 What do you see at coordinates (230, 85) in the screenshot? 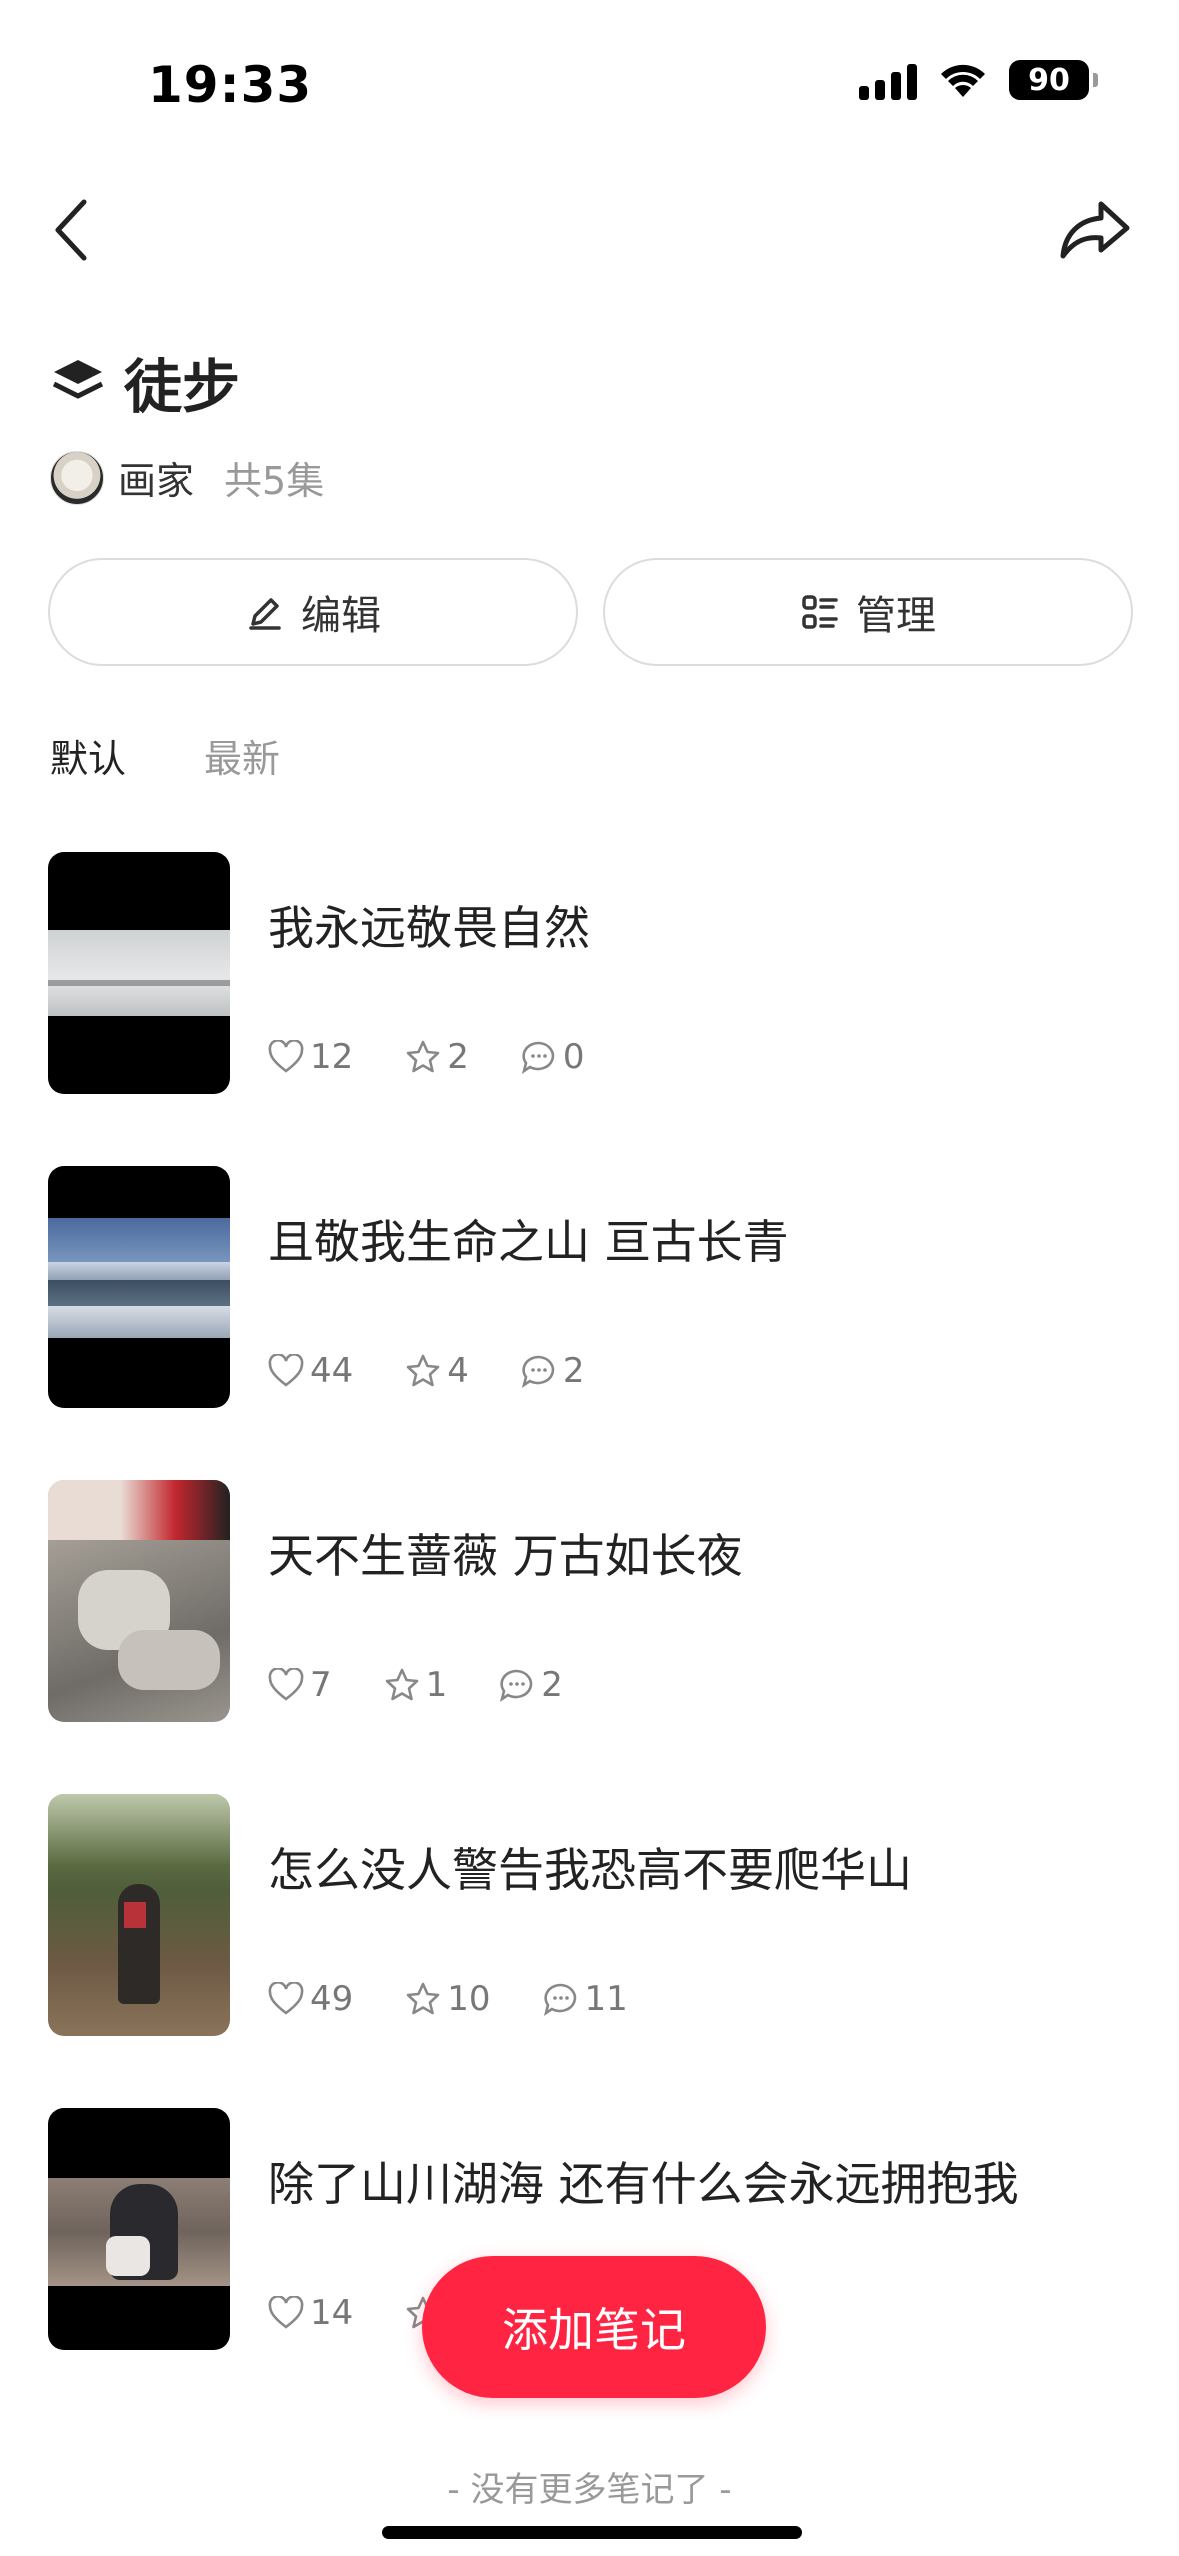
I see `status-time: 19:33` at bounding box center [230, 85].